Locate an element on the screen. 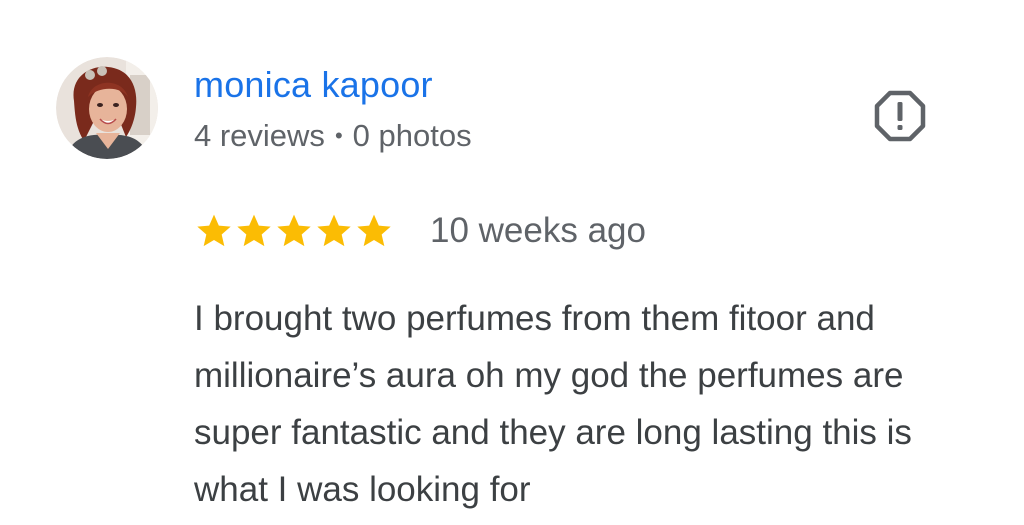 The width and height of the screenshot is (1024, 525). star-rating is located at coordinates (294, 231).